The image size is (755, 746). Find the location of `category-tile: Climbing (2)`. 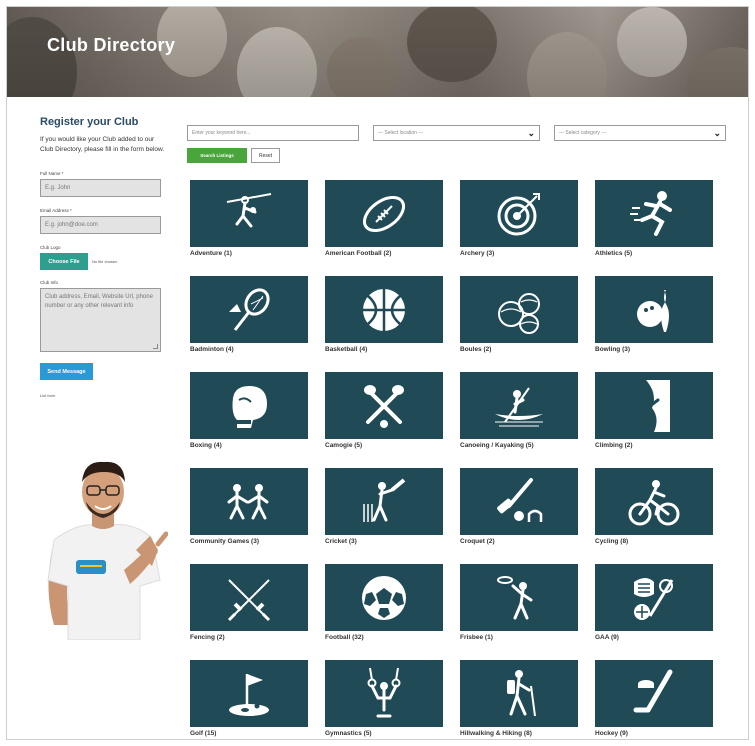

category-tile: Climbing (2) is located at coordinates (654, 410).